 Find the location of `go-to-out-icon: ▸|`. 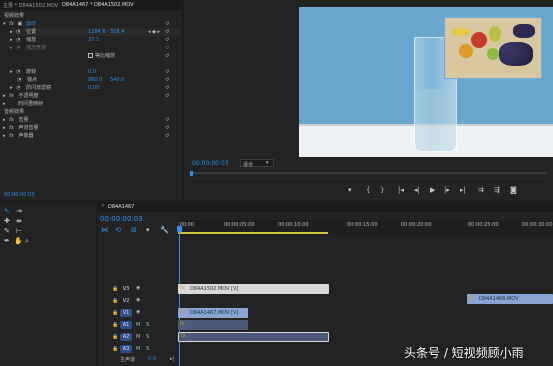

go-to-out-icon: ▸| is located at coordinates (463, 190).